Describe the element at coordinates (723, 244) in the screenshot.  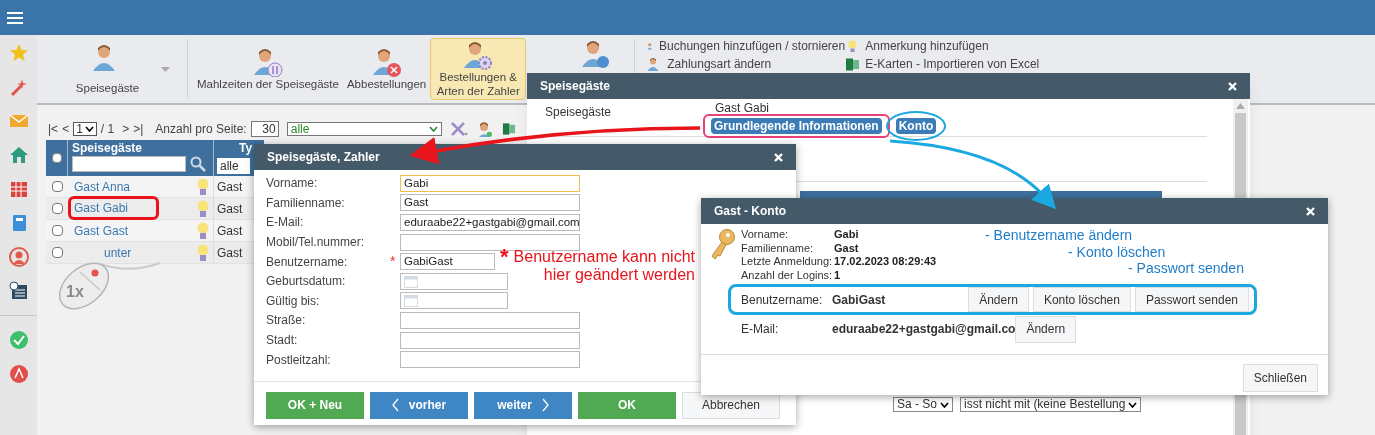
I see `key-icon` at that location.